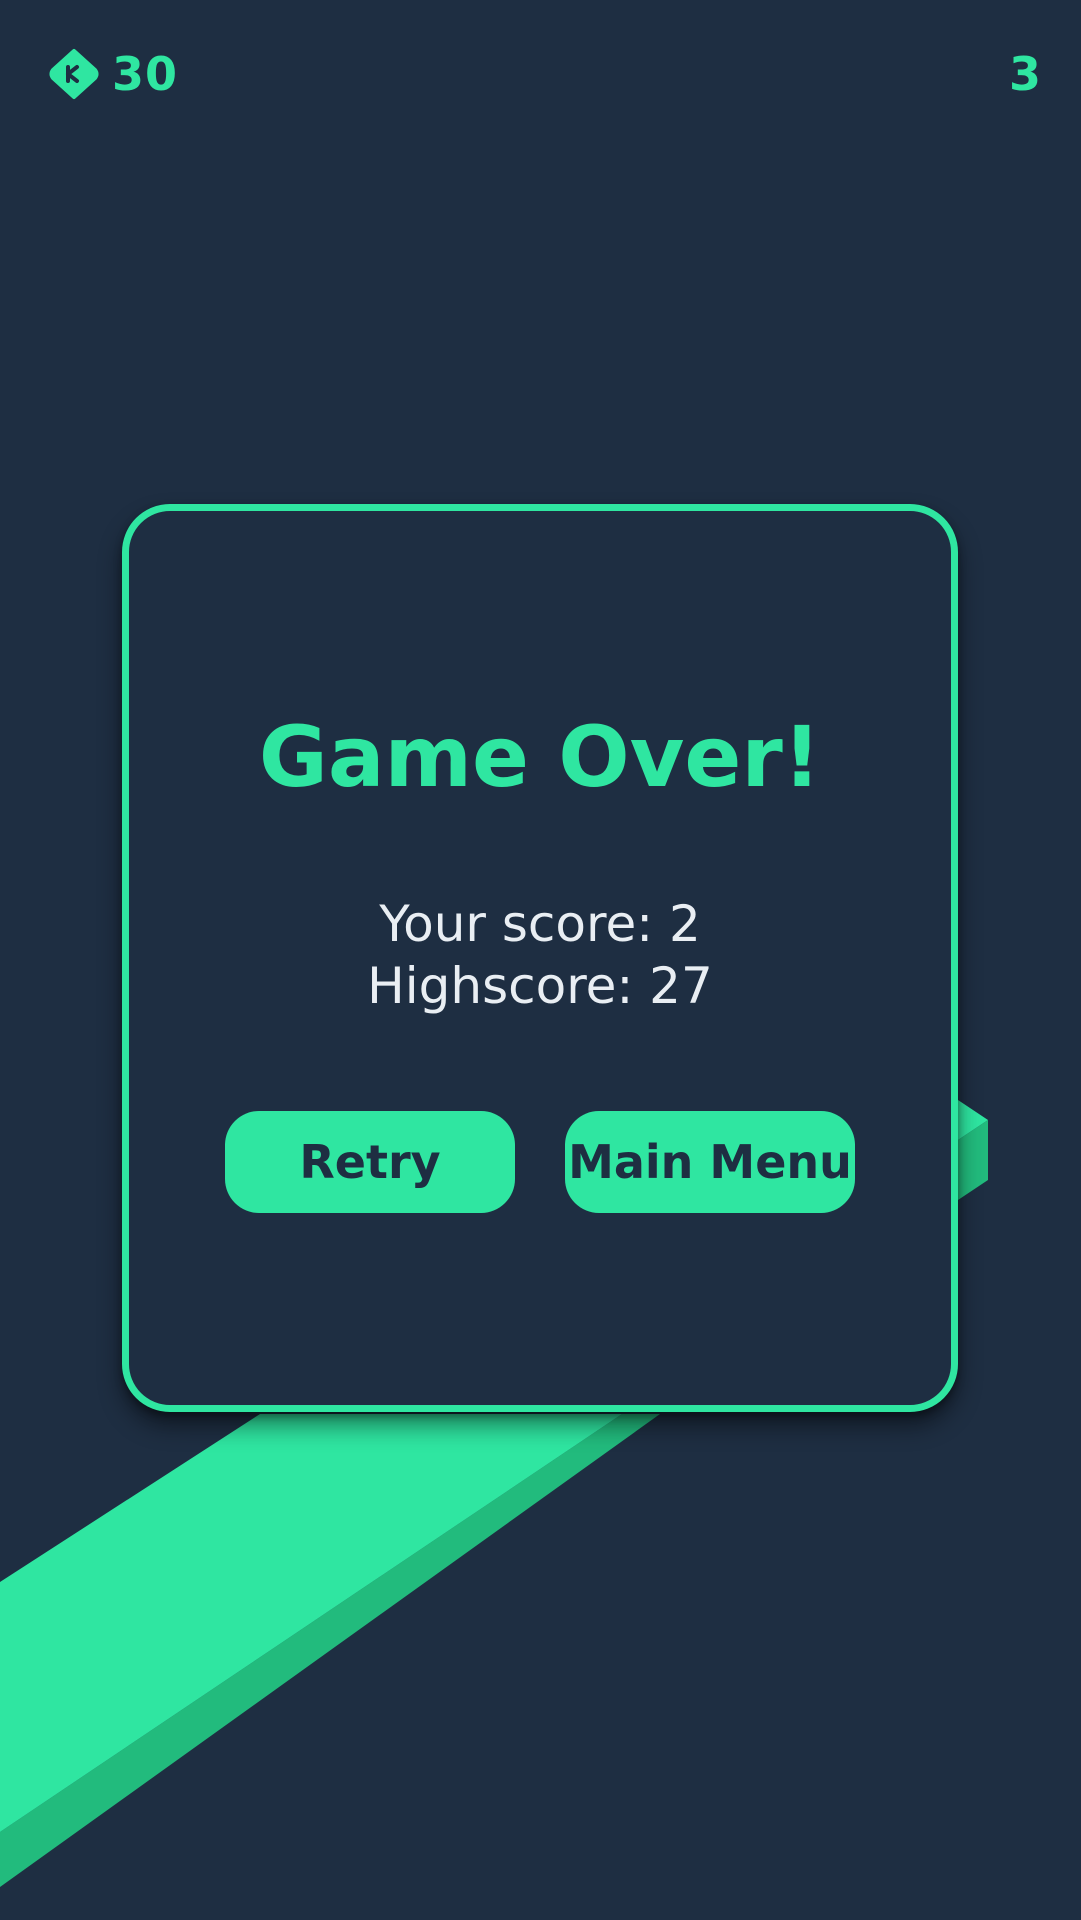 Image resolution: width=1081 pixels, height=1920 pixels. What do you see at coordinates (1024, 74) in the screenshot?
I see `current-score: 3` at bounding box center [1024, 74].